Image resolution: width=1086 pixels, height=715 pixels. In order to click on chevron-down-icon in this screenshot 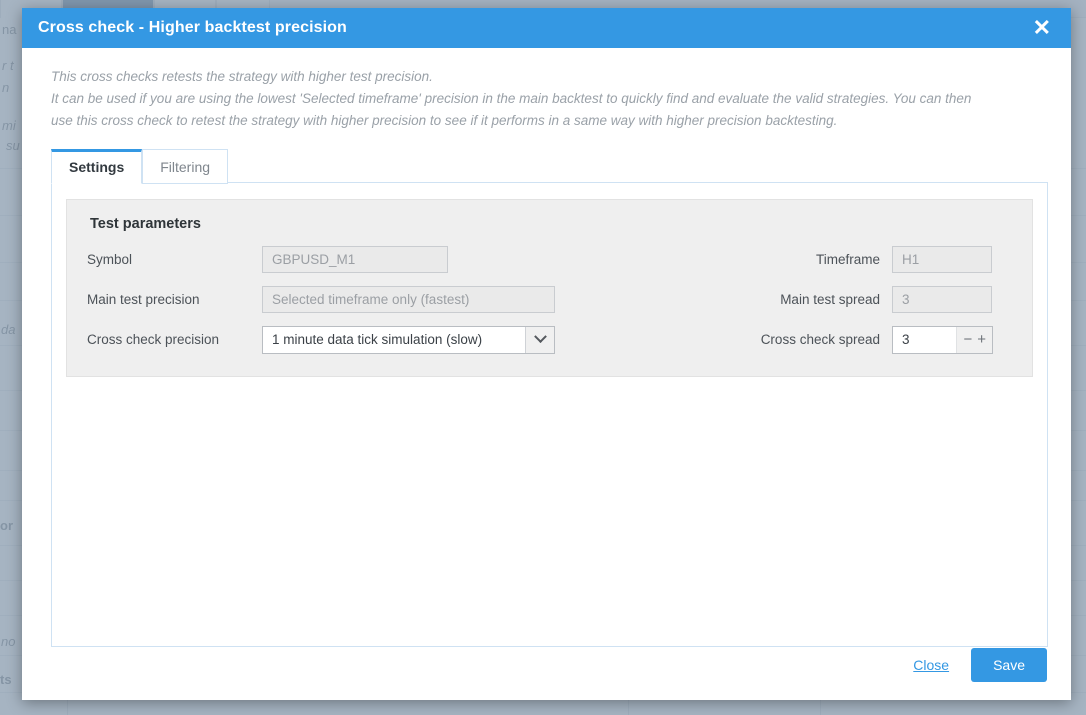, I will do `click(539, 339)`.